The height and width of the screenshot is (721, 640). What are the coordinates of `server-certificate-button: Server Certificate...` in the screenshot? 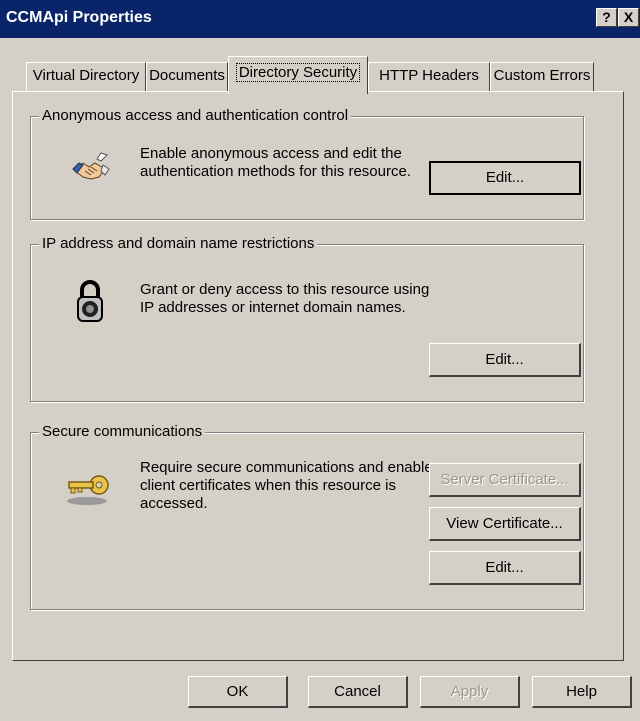 It's located at (505, 480).